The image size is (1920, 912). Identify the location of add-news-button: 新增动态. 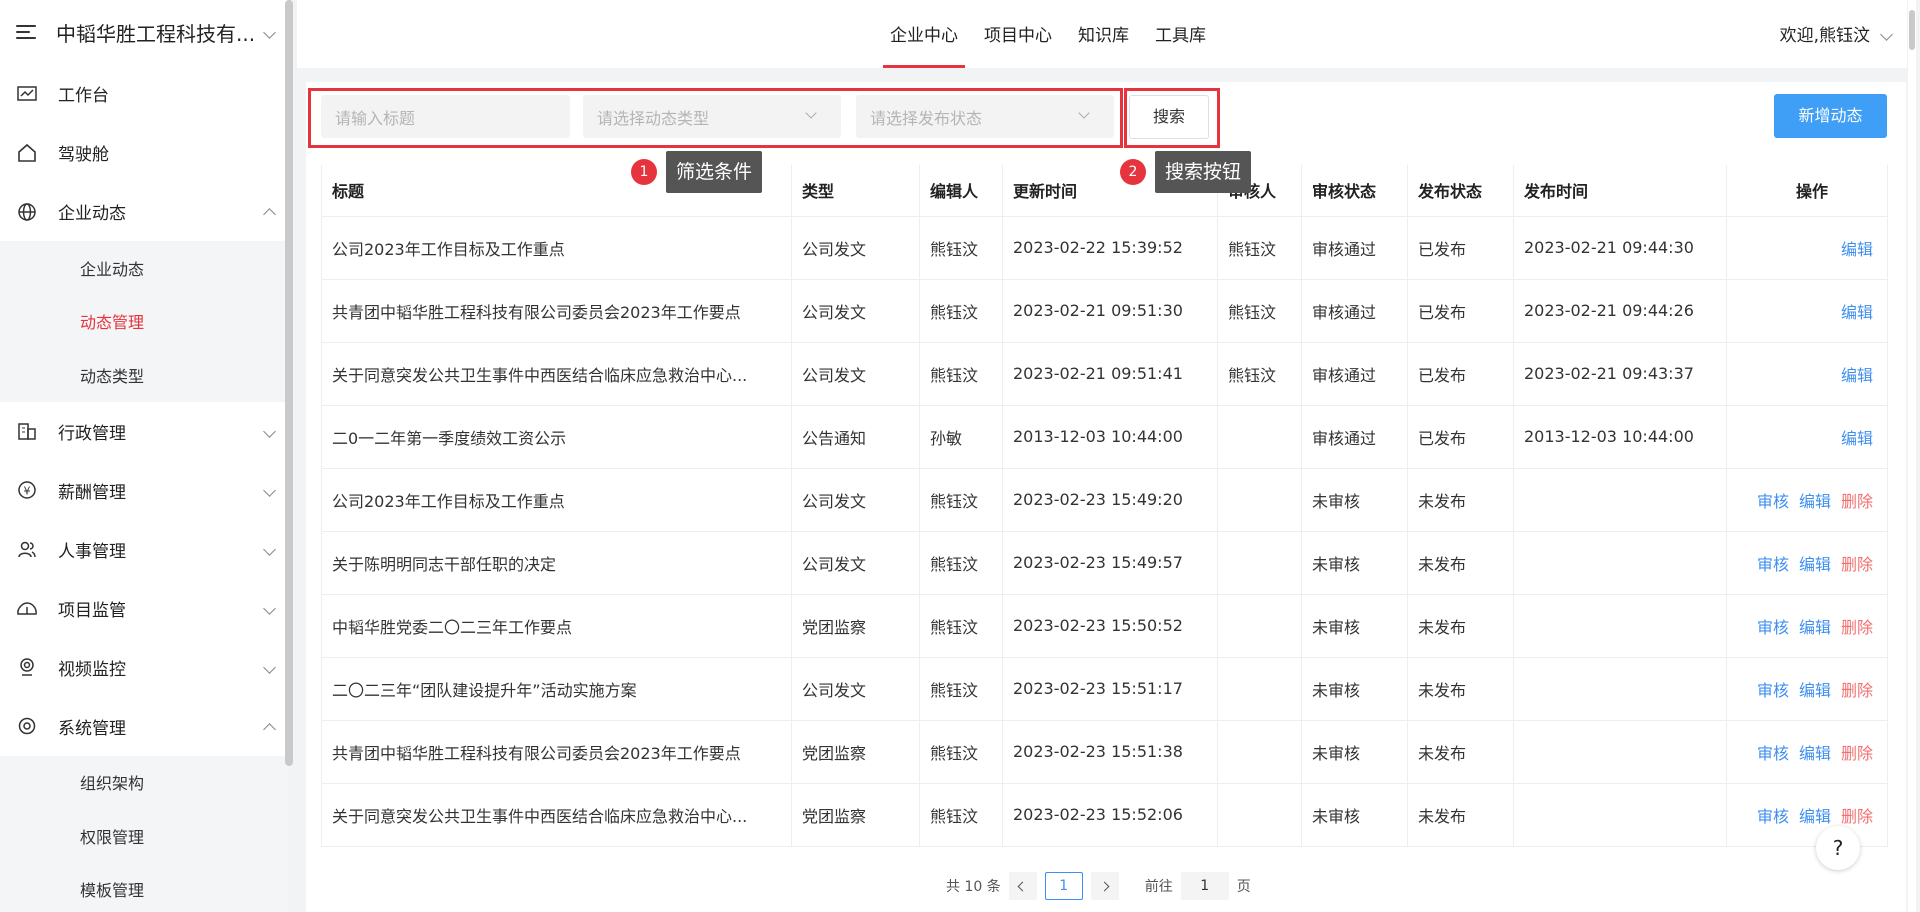
(1830, 116).